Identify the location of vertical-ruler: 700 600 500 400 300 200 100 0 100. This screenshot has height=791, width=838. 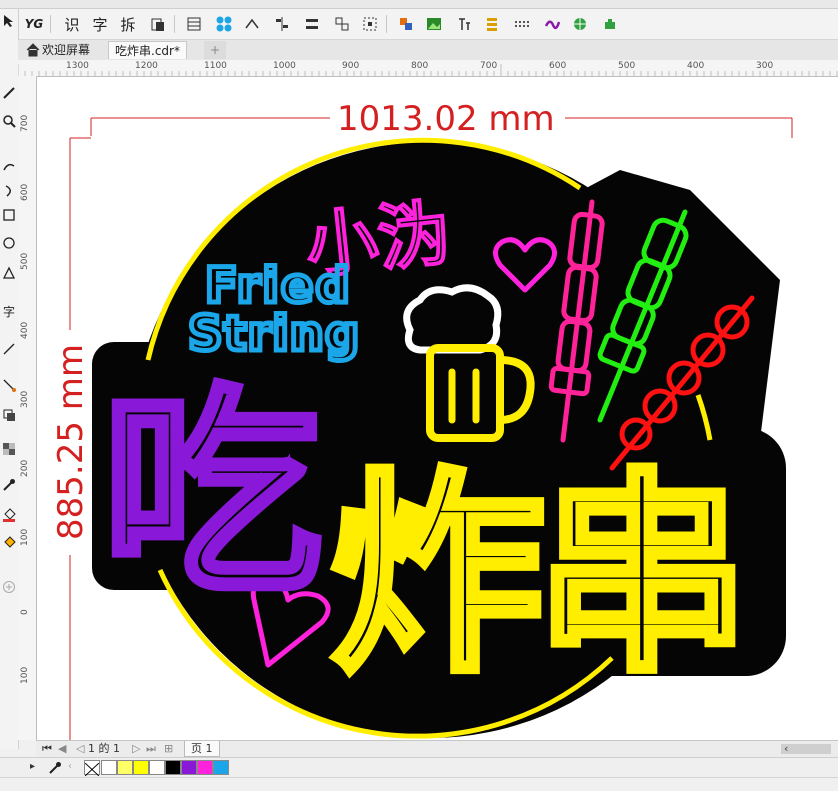
(27, 408).